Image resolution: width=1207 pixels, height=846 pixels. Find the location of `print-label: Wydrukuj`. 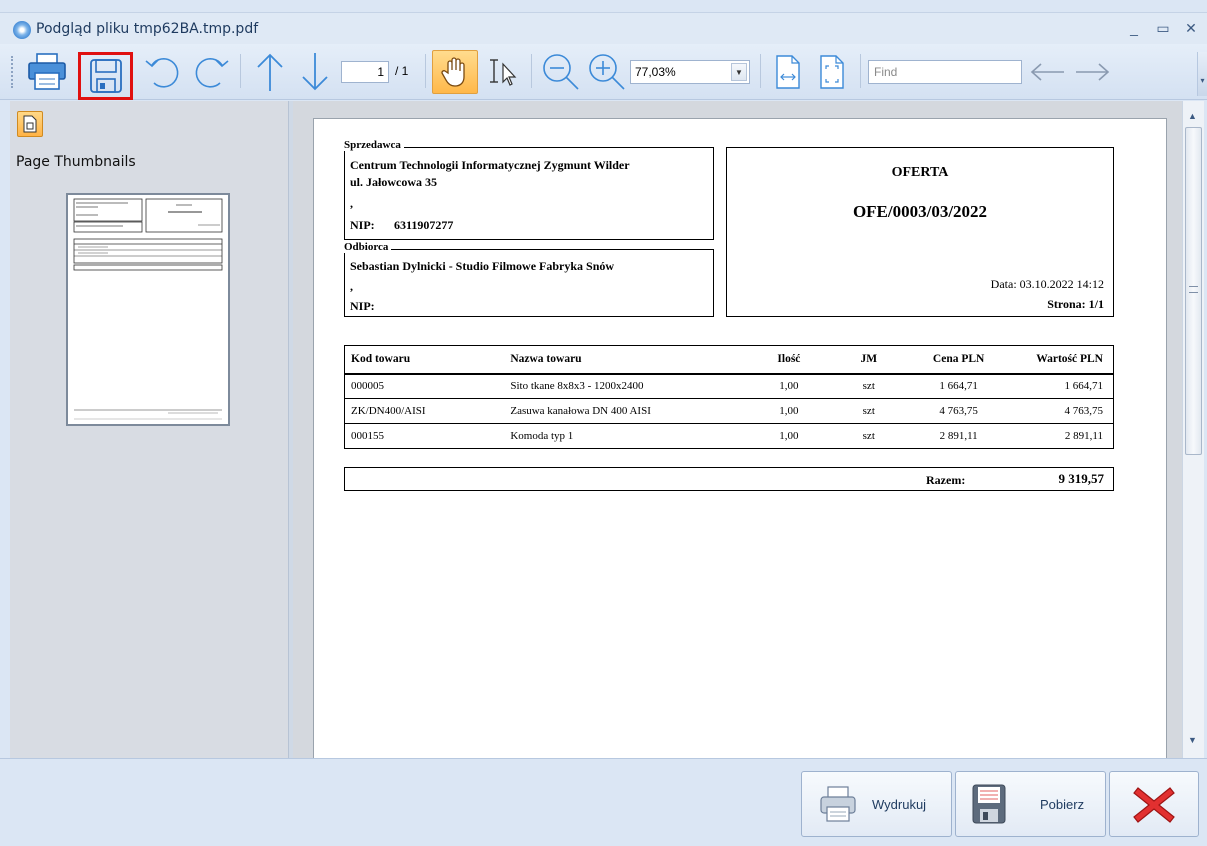

print-label: Wydrukuj is located at coordinates (899, 804).